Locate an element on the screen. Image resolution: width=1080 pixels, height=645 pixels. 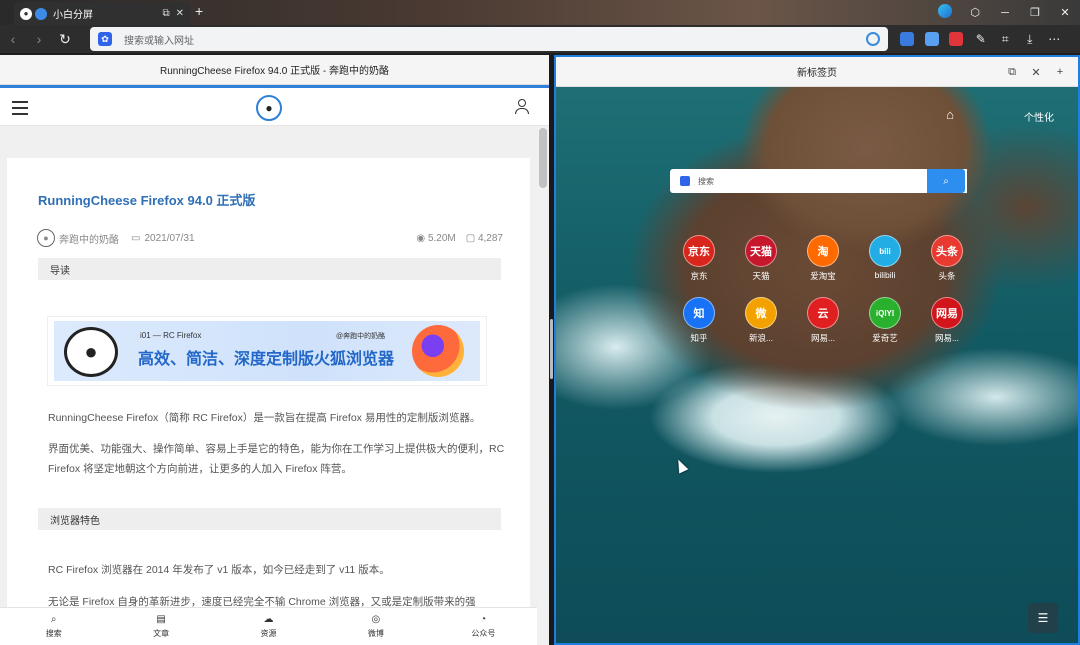
settings-button: ☰ is located at coordinates (1043, 618).